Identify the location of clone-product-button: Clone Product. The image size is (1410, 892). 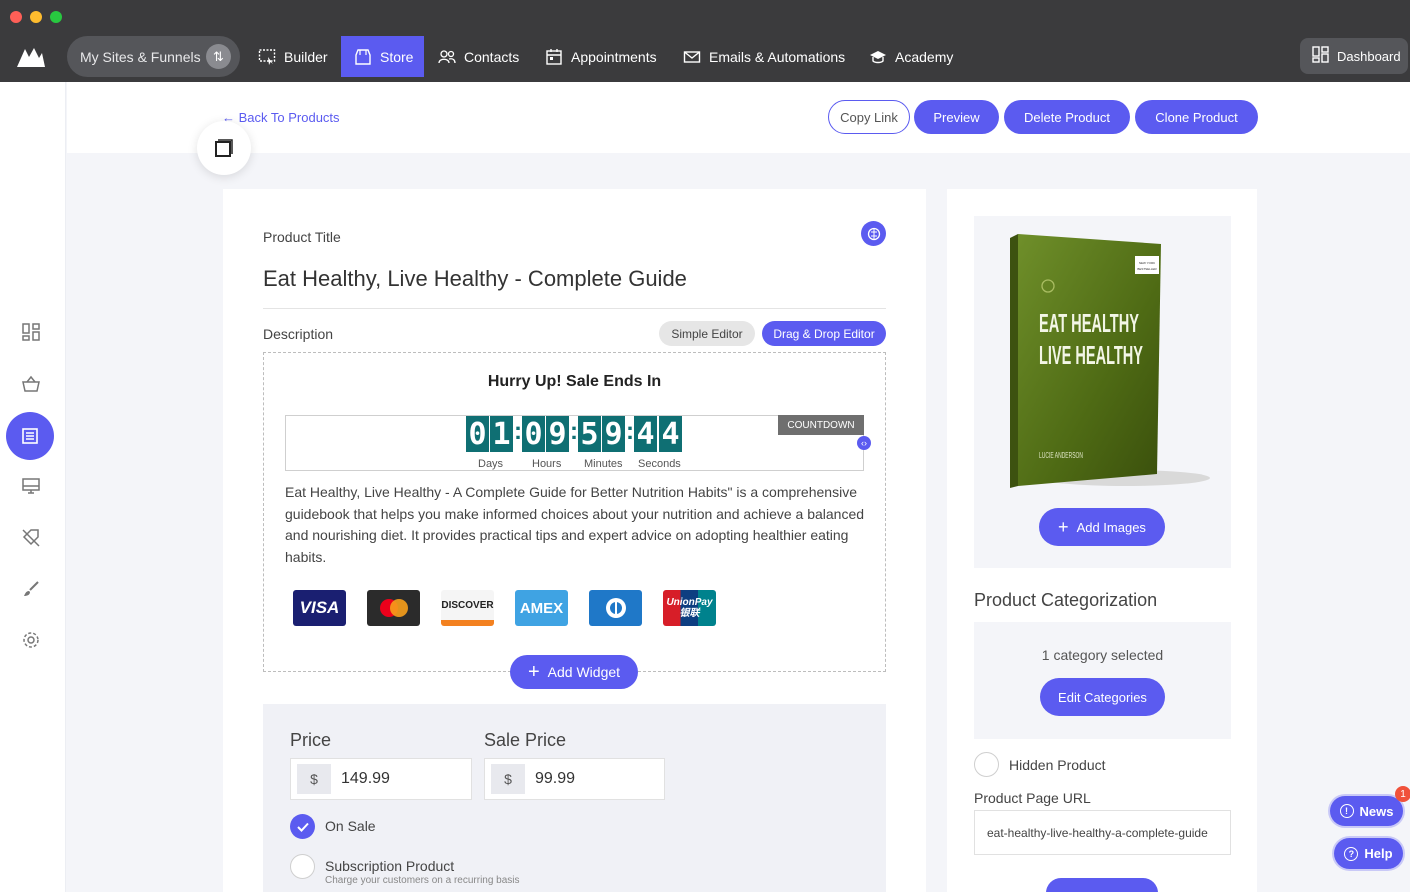
(1196, 117).